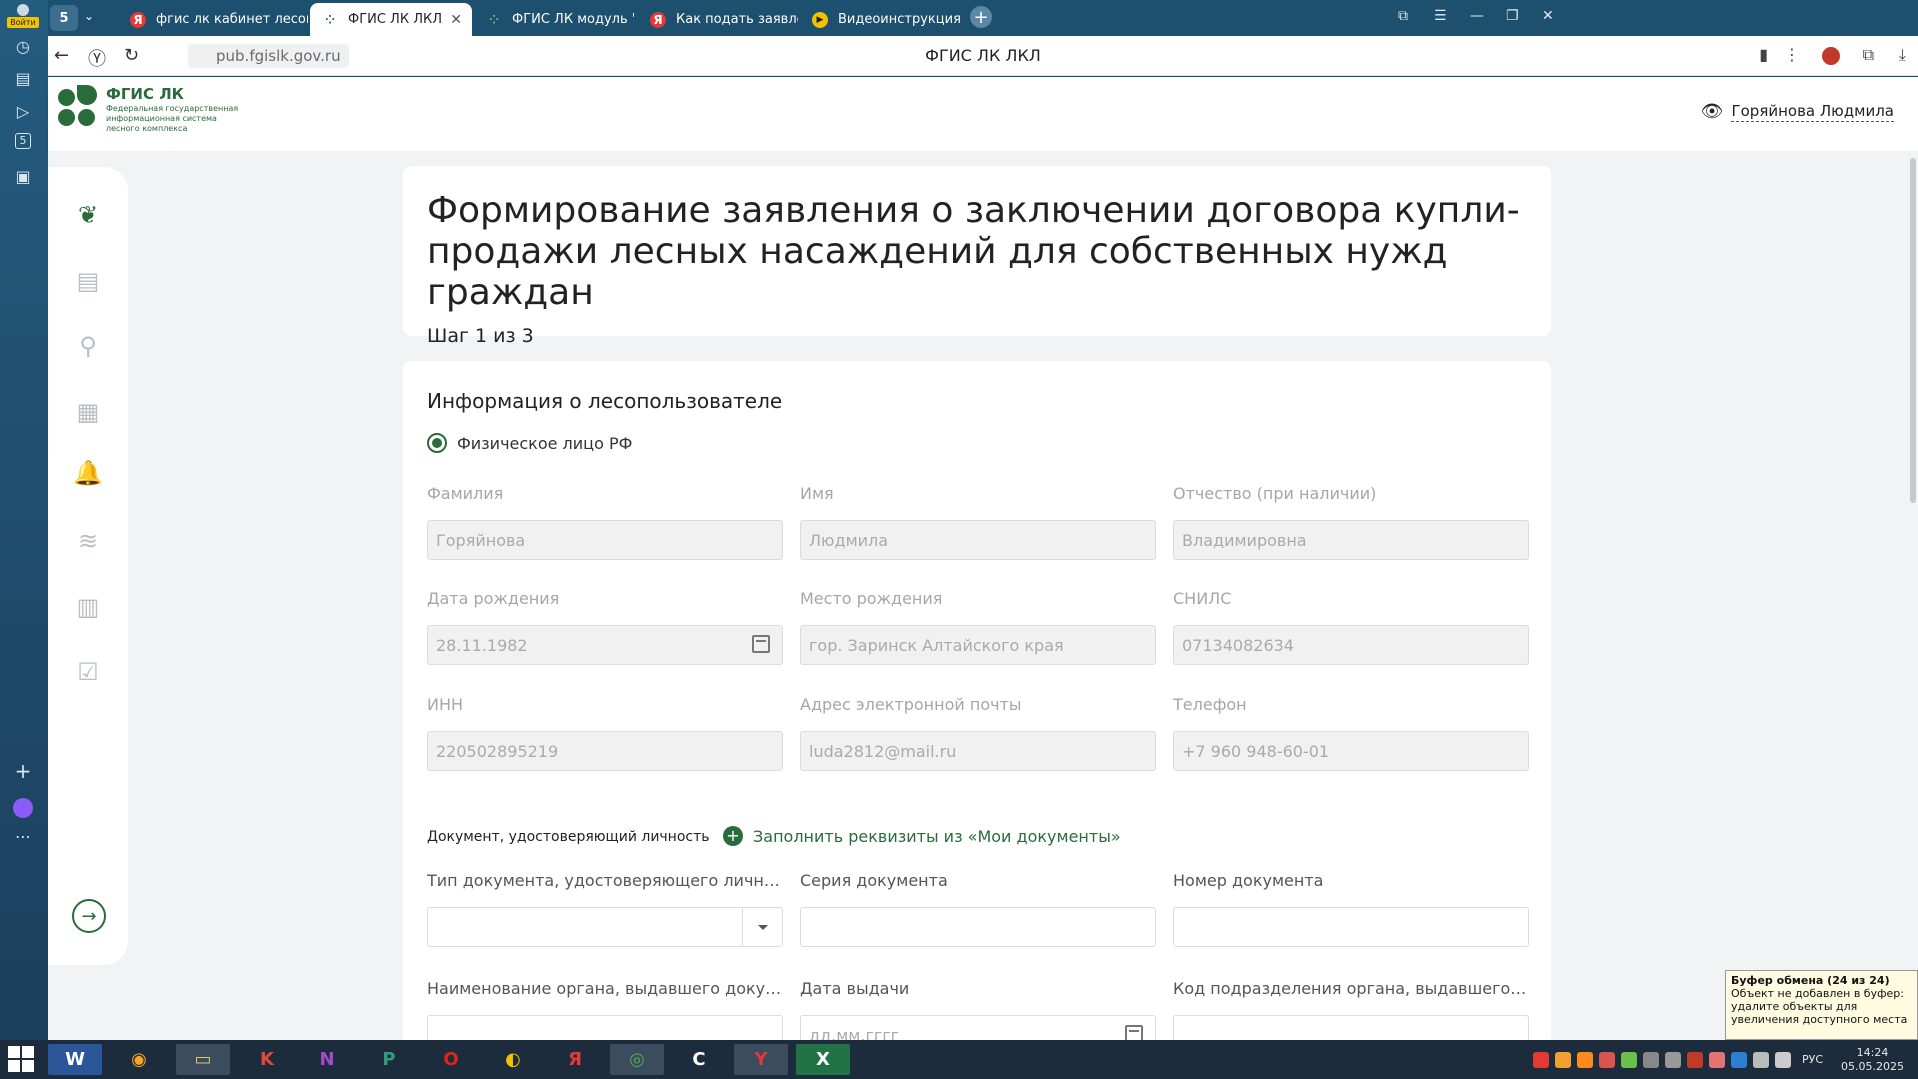 The height and width of the screenshot is (1079, 1918). What do you see at coordinates (23, 837) in the screenshot?
I see `more-icon: ⋯` at bounding box center [23, 837].